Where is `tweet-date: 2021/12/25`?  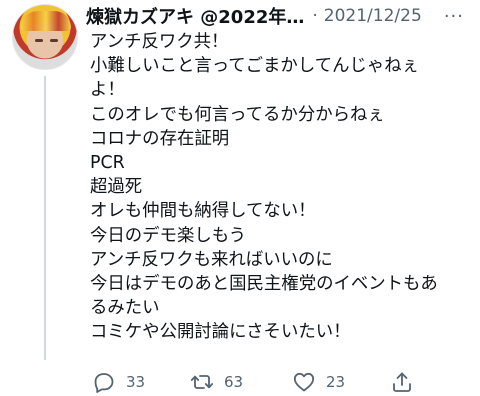 tweet-date: 2021/12/25 is located at coordinates (373, 16).